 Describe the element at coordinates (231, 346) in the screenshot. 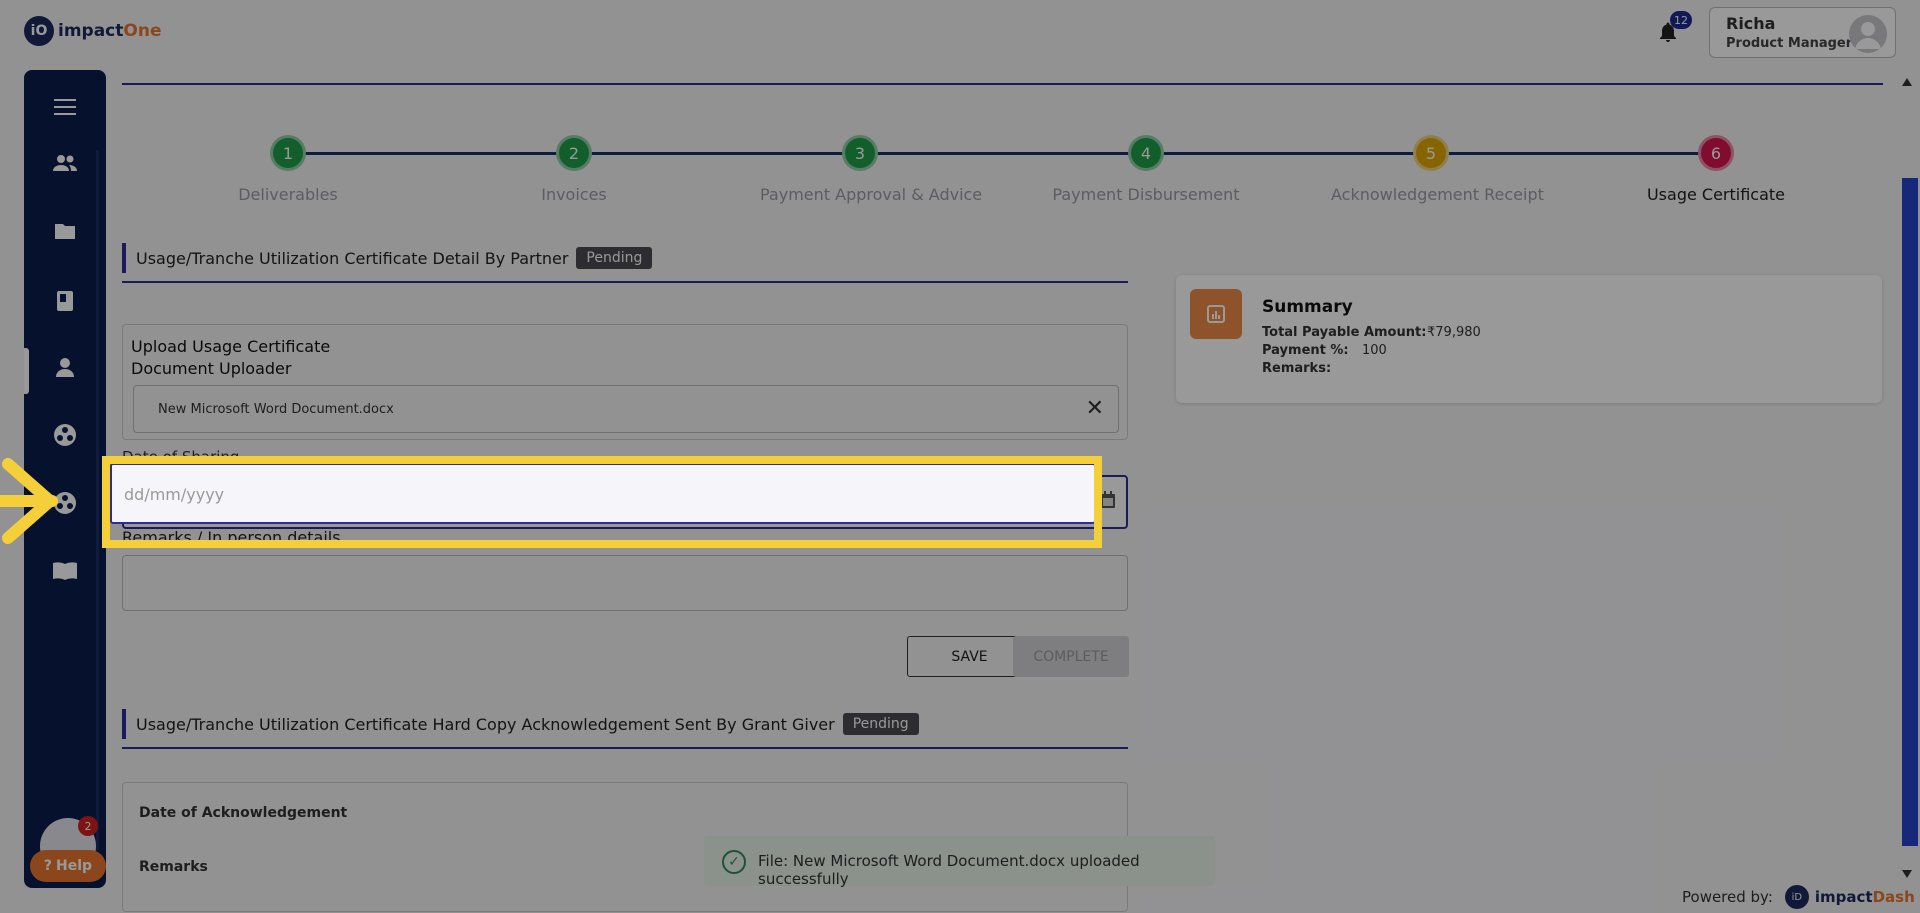

I see `upload-heading: Upload Usage Certificate` at that location.